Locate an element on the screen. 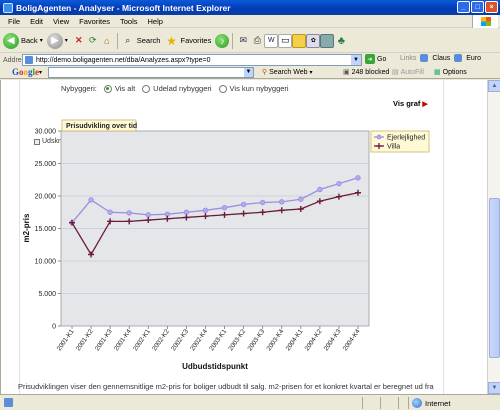 The image size is (500, 410). menu-bar: File Edit View Favorites Tools Help is located at coordinates (250, 21).